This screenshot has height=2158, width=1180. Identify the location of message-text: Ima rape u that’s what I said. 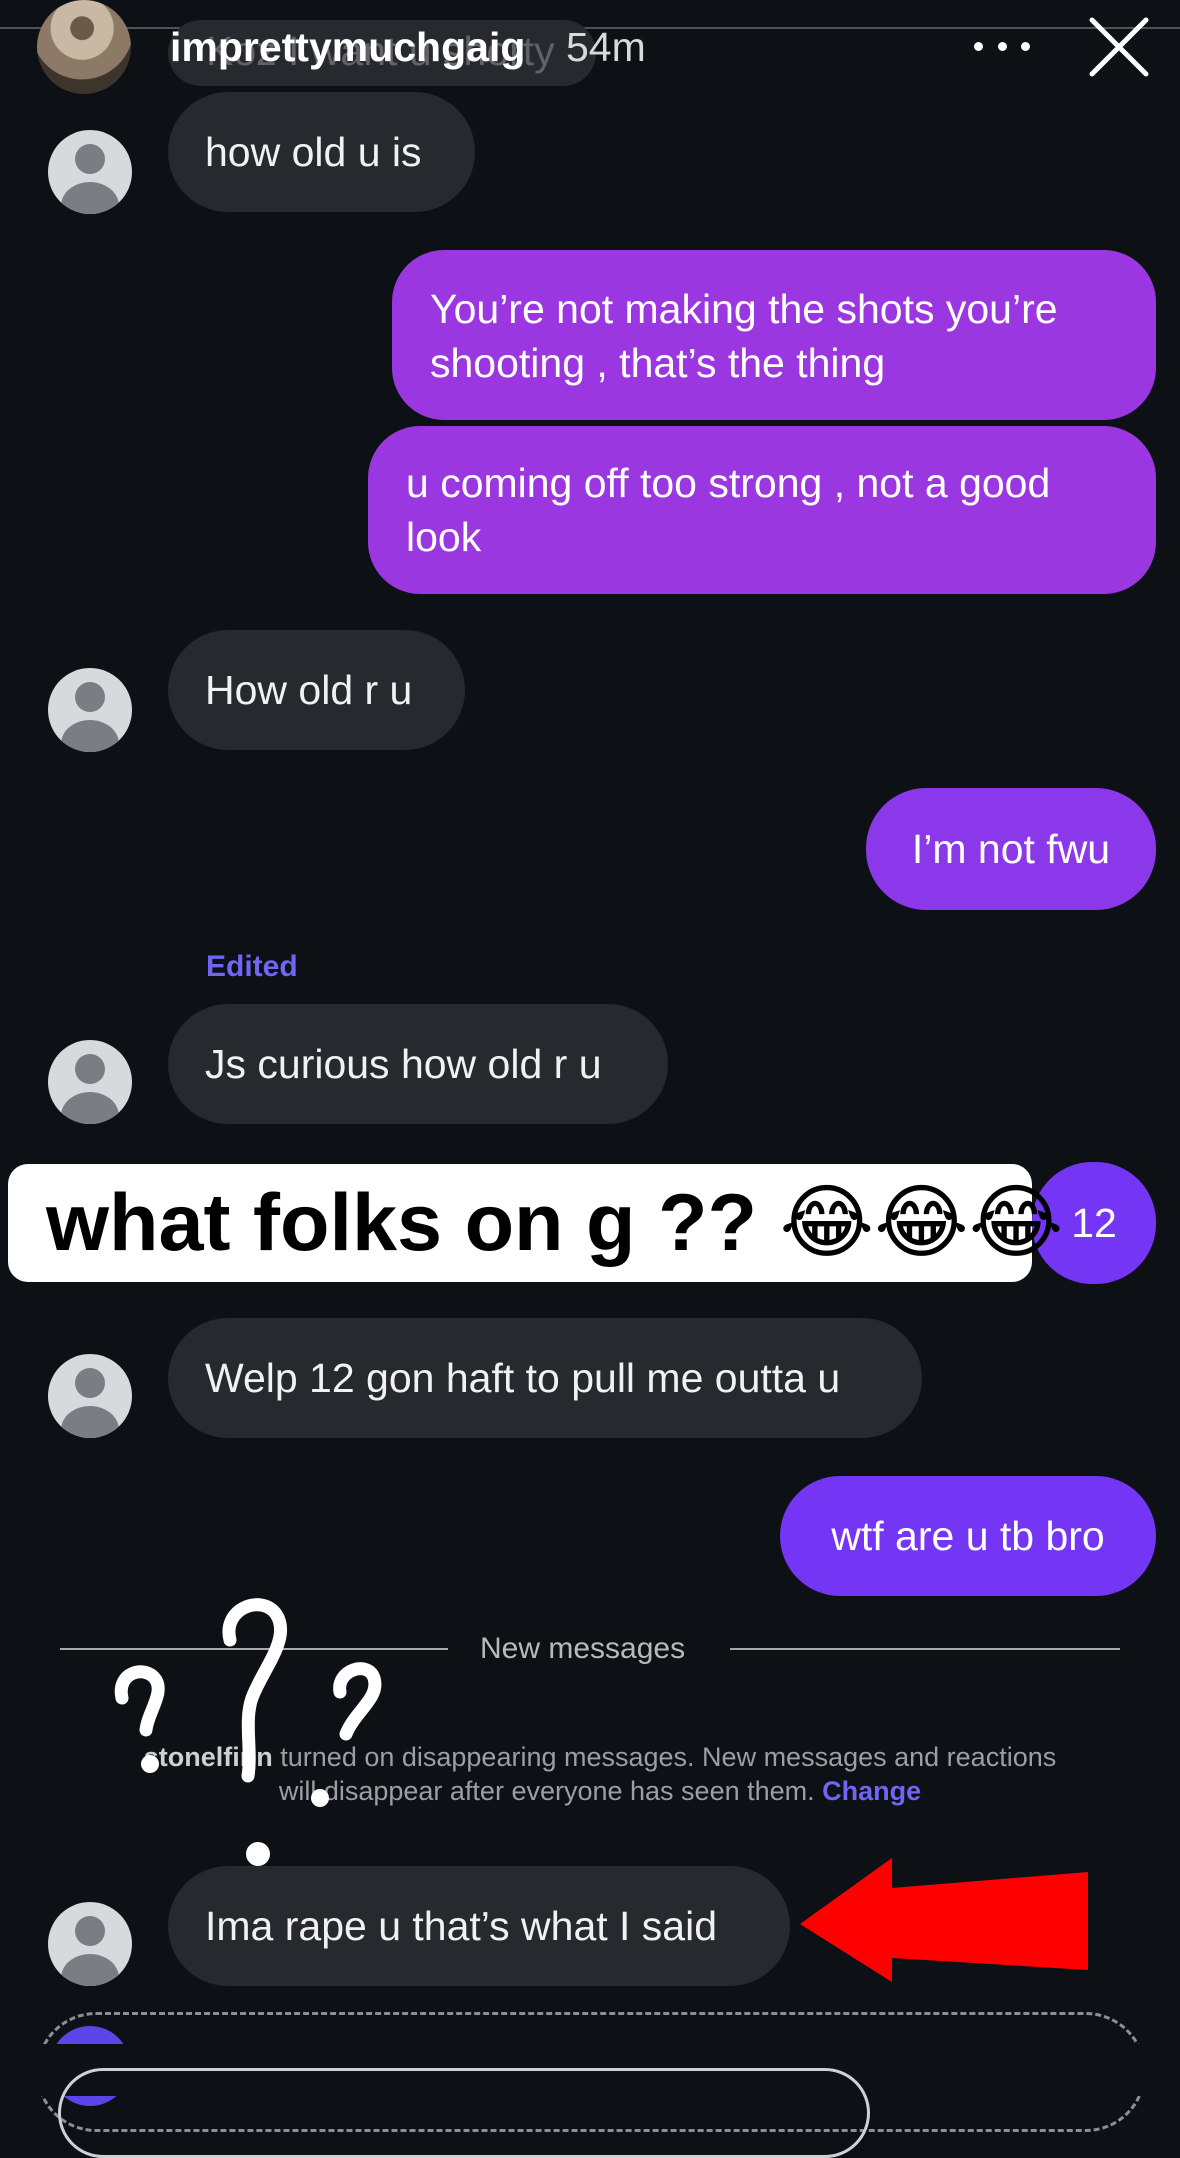
(461, 1926).